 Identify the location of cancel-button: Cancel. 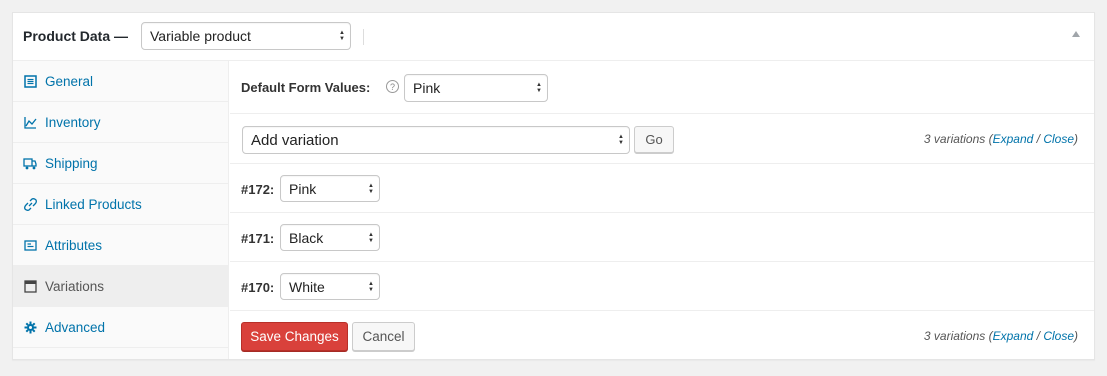
(383, 336).